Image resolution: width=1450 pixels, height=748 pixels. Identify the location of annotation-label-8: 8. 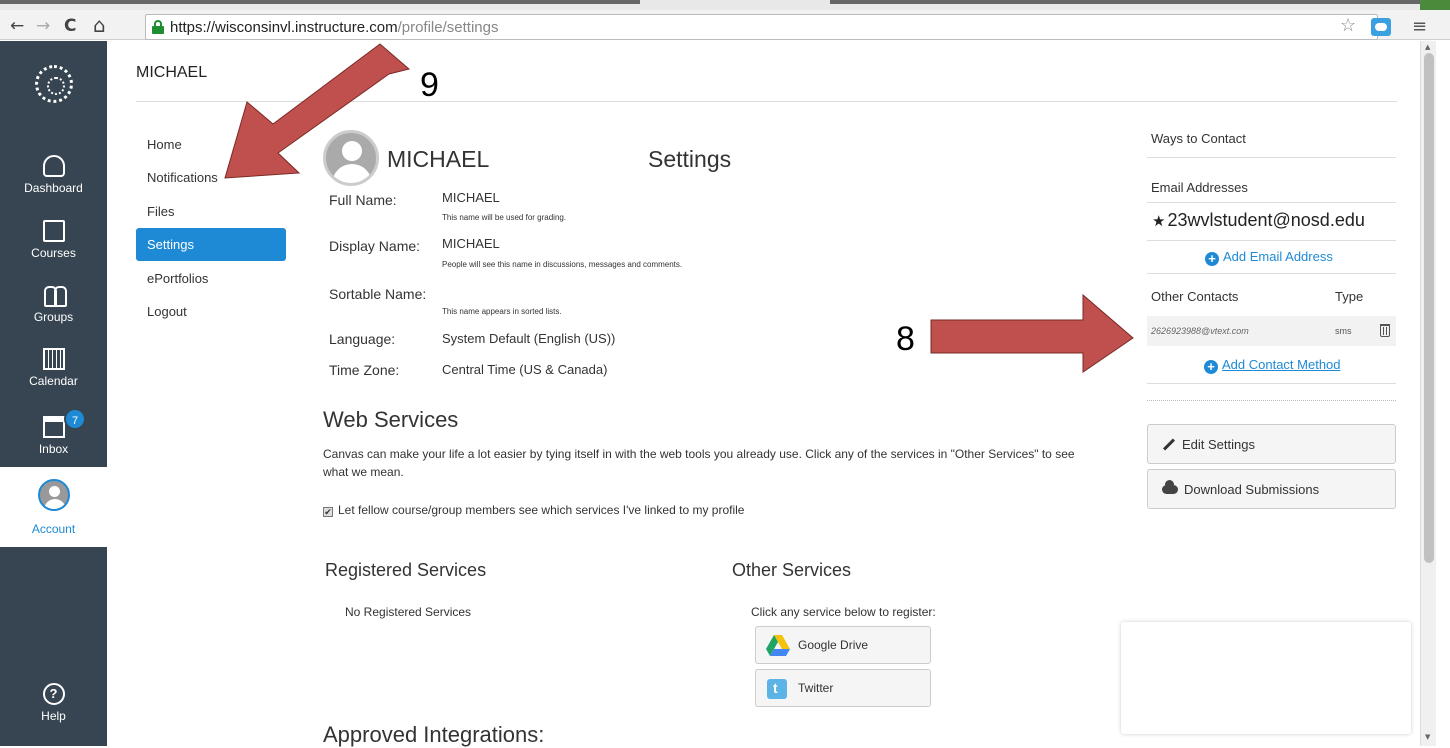
(905, 339).